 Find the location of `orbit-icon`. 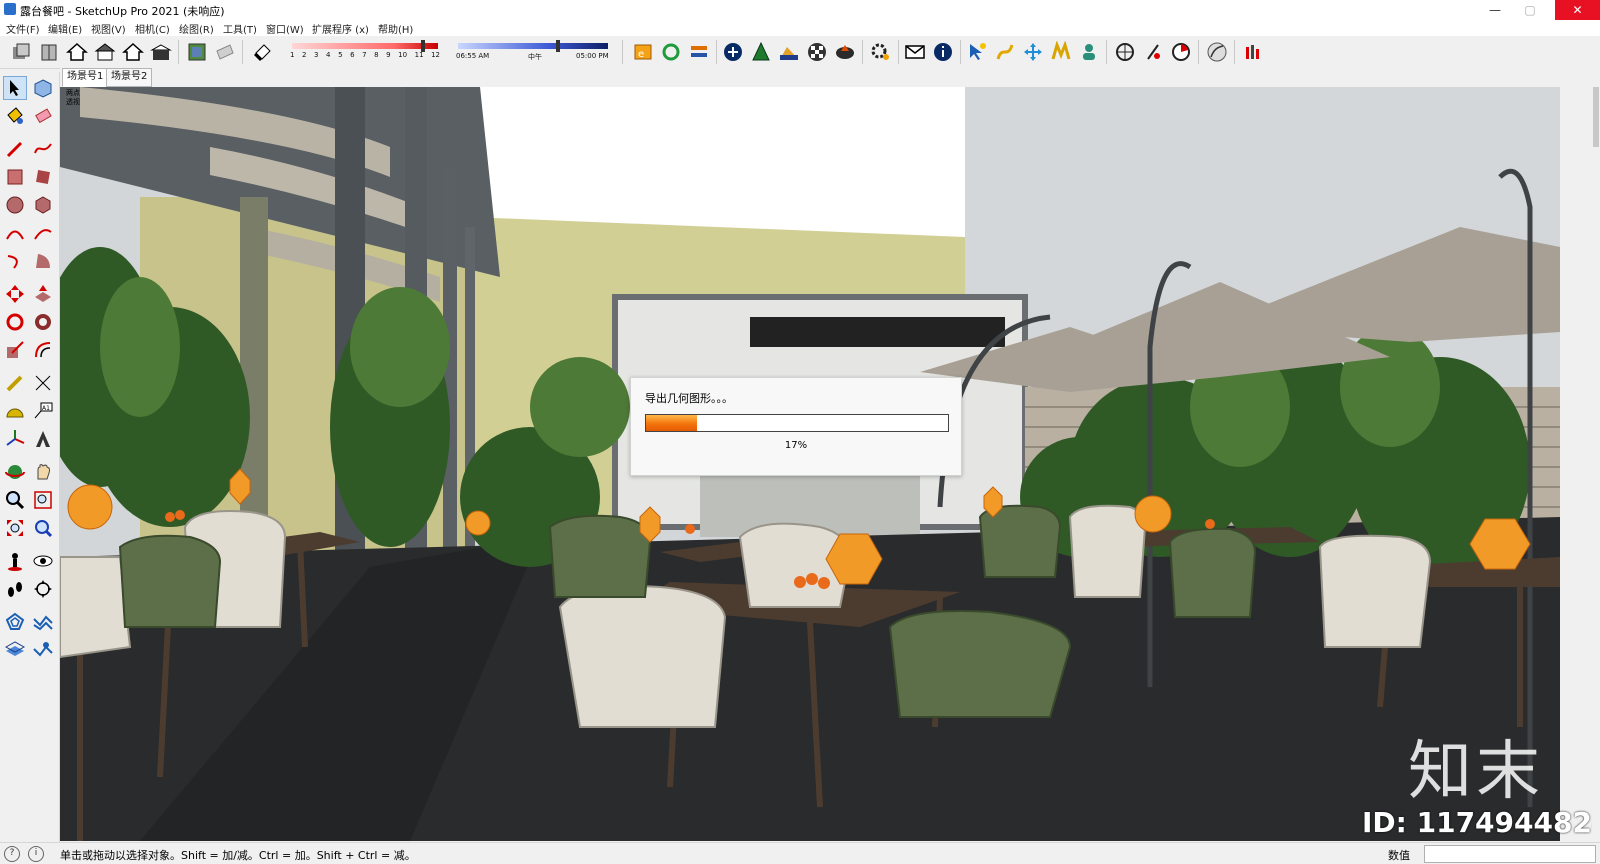

orbit-icon is located at coordinates (15, 472).